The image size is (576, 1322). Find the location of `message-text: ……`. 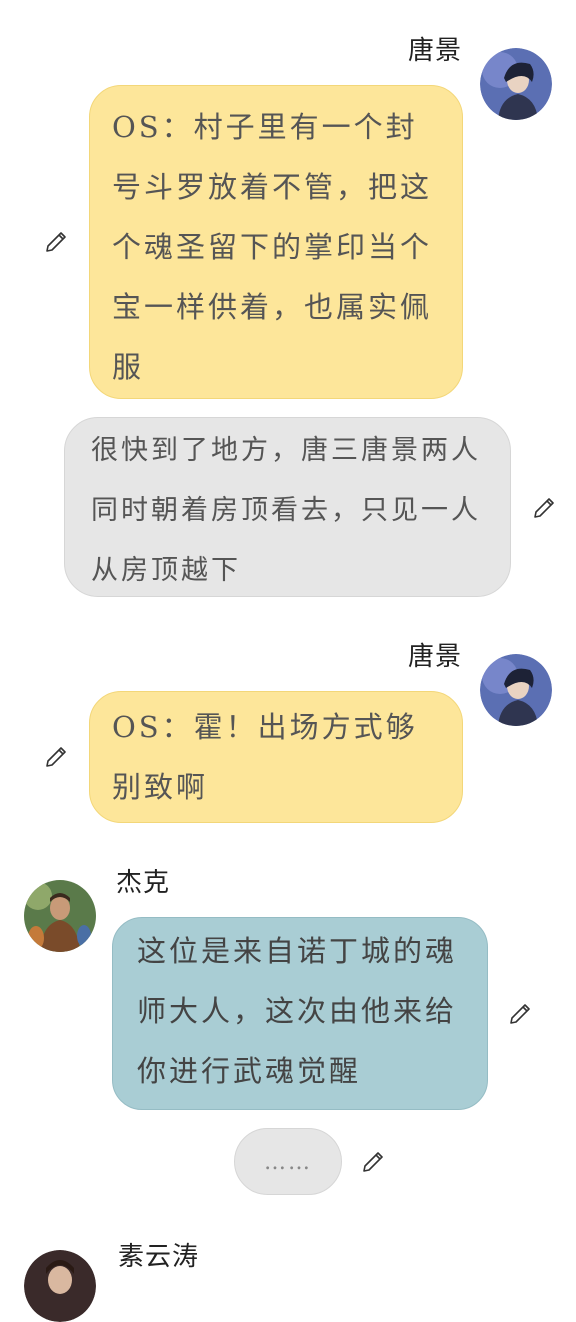

message-text: …… is located at coordinates (288, 1162).